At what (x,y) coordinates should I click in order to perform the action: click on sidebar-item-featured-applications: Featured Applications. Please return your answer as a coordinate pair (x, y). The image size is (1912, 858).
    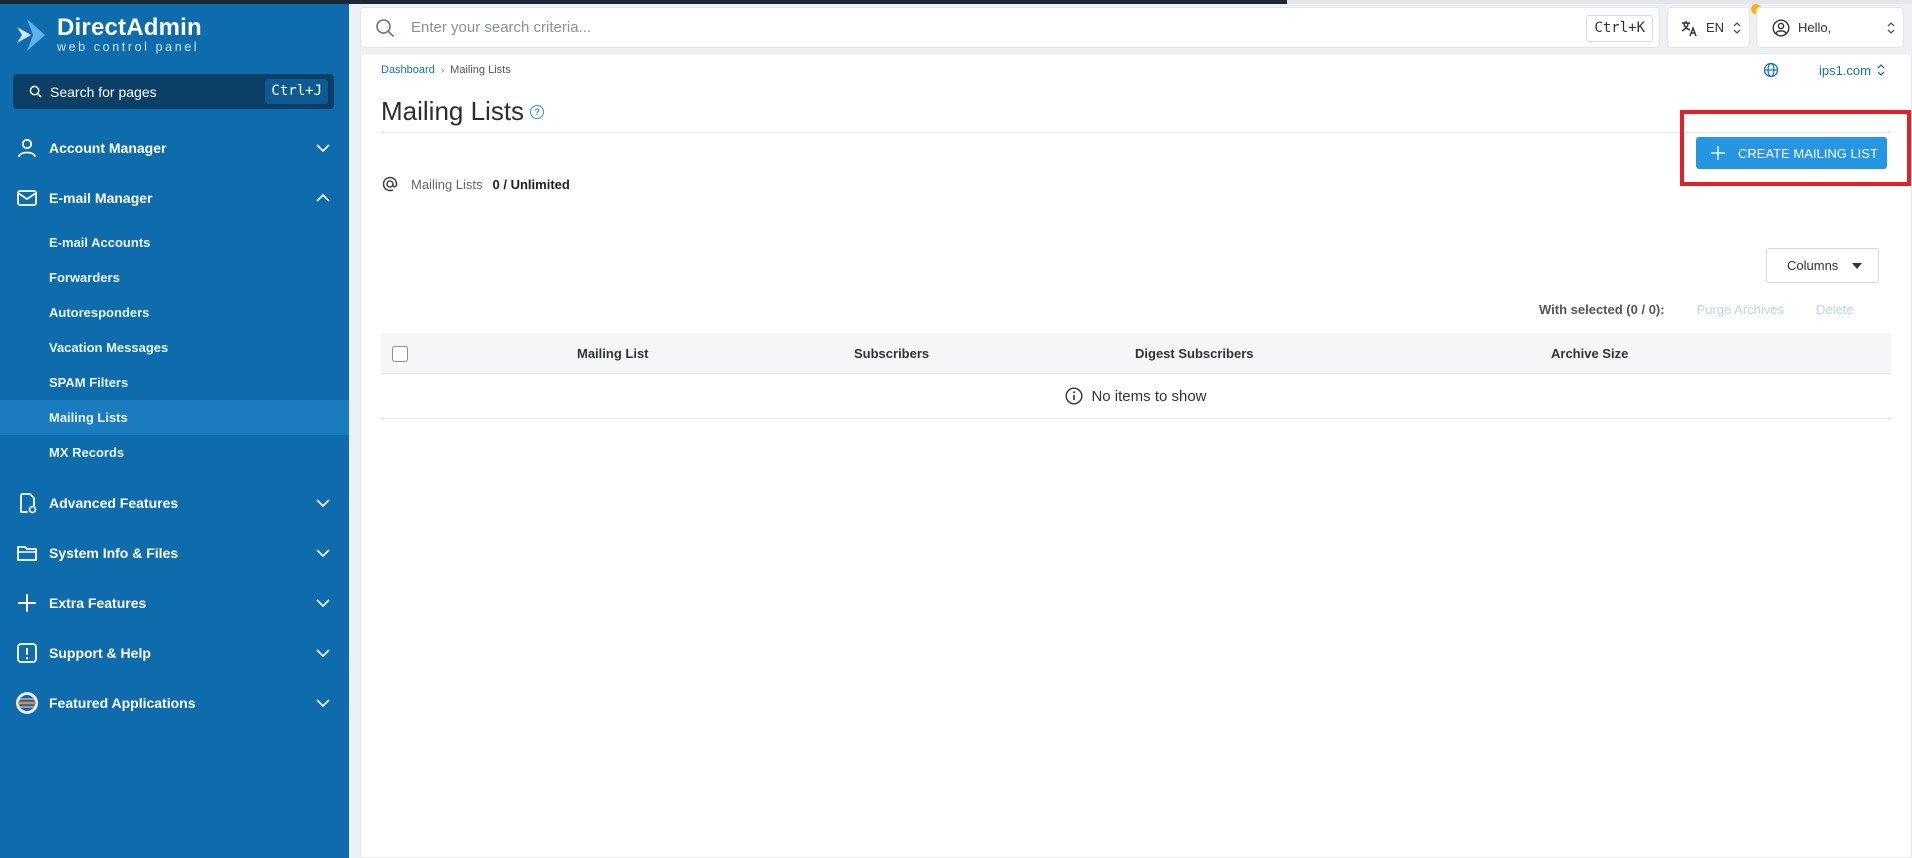
    Looking at the image, I should click on (174, 703).